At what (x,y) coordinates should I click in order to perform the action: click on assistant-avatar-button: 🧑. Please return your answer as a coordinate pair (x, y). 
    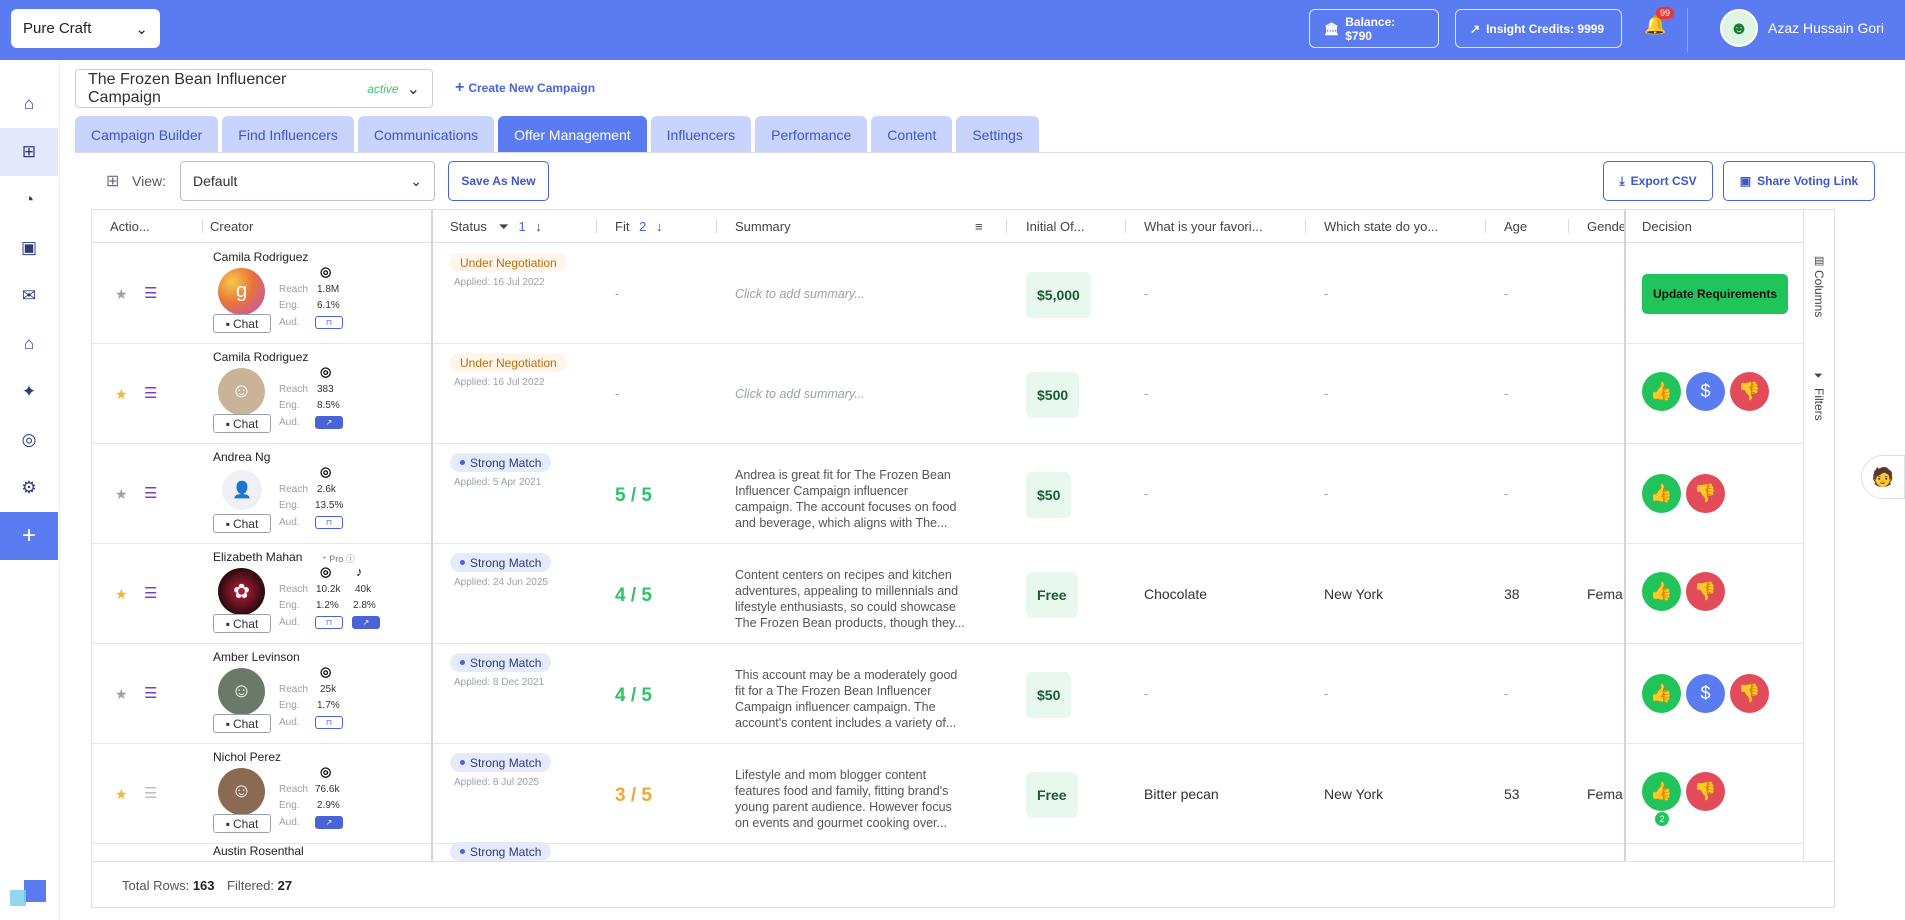
    Looking at the image, I should click on (1883, 477).